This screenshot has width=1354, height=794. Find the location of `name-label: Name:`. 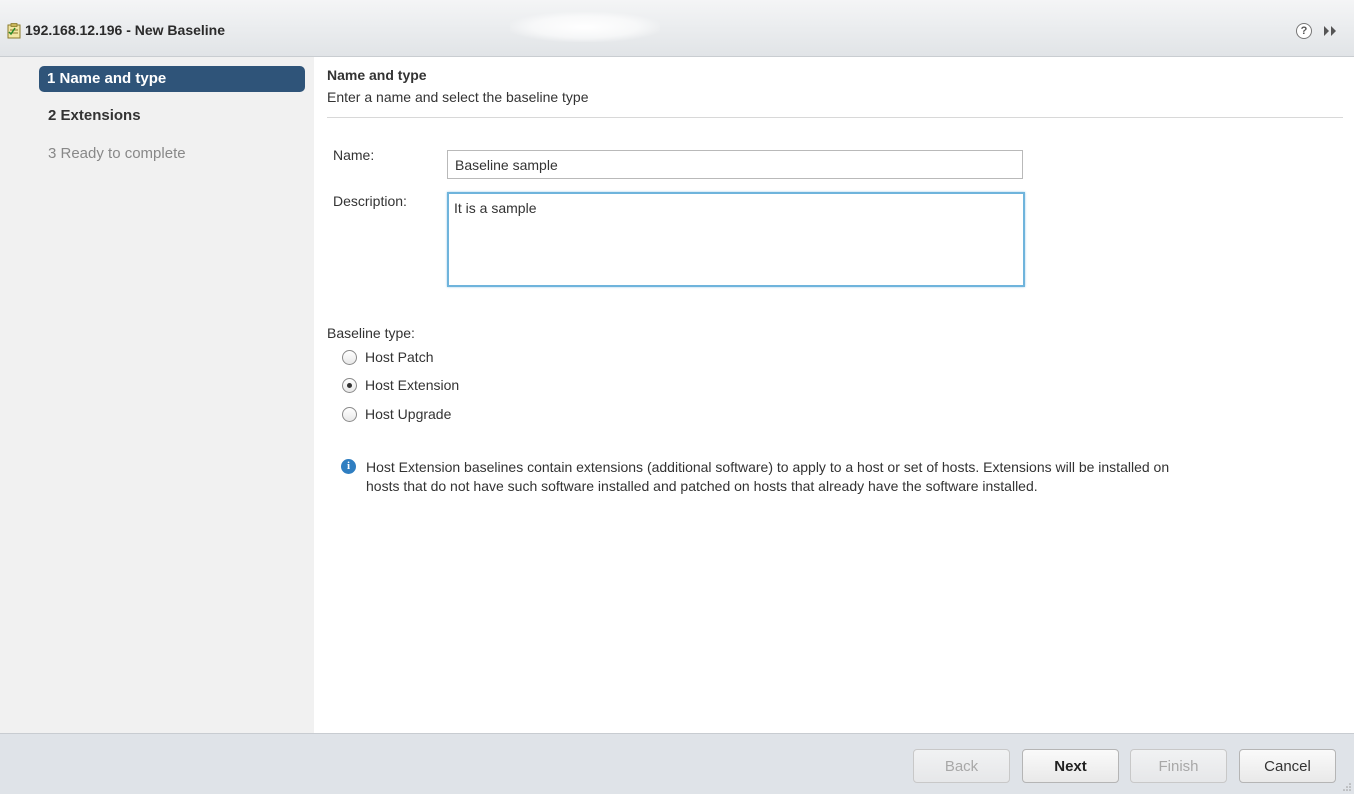

name-label: Name: is located at coordinates (354, 155).